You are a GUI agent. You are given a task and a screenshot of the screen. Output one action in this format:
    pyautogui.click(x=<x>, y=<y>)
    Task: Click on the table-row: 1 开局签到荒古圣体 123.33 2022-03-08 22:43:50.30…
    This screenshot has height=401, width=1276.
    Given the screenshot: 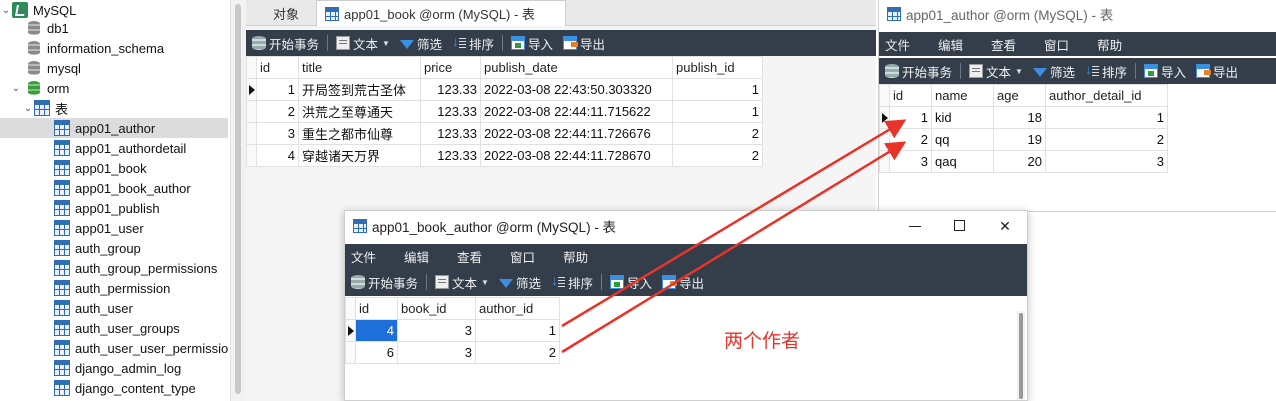 What is the action you would take?
    pyautogui.click(x=504, y=89)
    